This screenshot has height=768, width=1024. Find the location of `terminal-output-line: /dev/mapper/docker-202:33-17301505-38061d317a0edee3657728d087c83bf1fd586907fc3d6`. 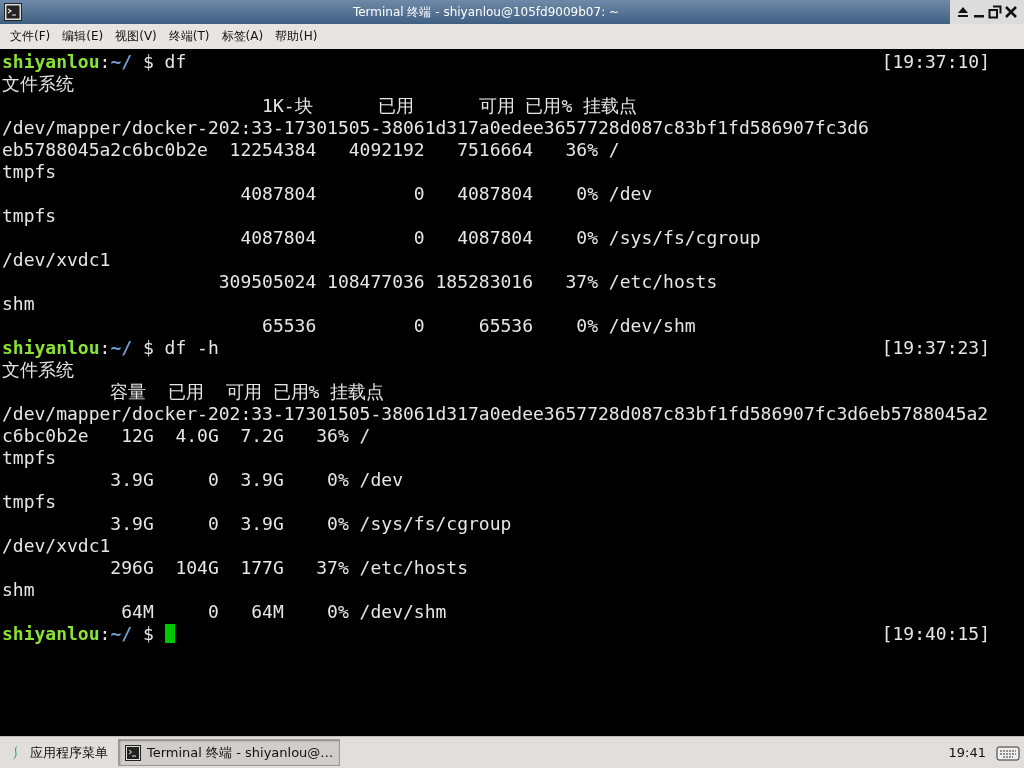

terminal-output-line: /dev/mapper/docker-202:33-17301505-38061d317a0edee3657728d087c83bf1fd586907fc3d6 is located at coordinates (435, 128).